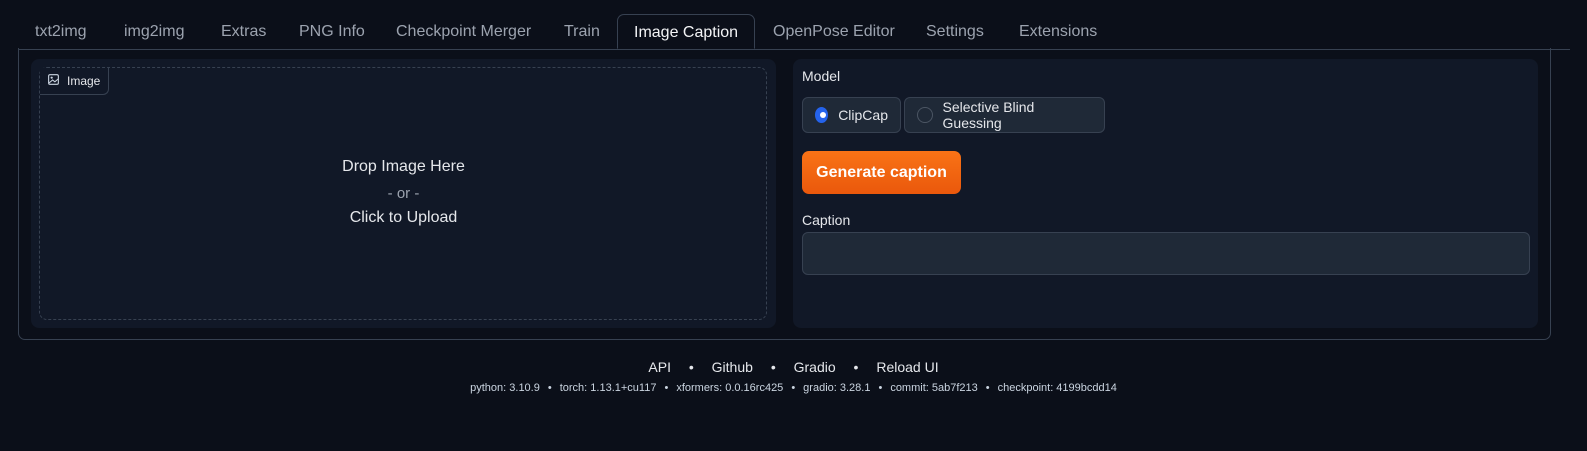 The height and width of the screenshot is (451, 1587). What do you see at coordinates (243, 31) in the screenshot?
I see `tab-extras: Extras` at bounding box center [243, 31].